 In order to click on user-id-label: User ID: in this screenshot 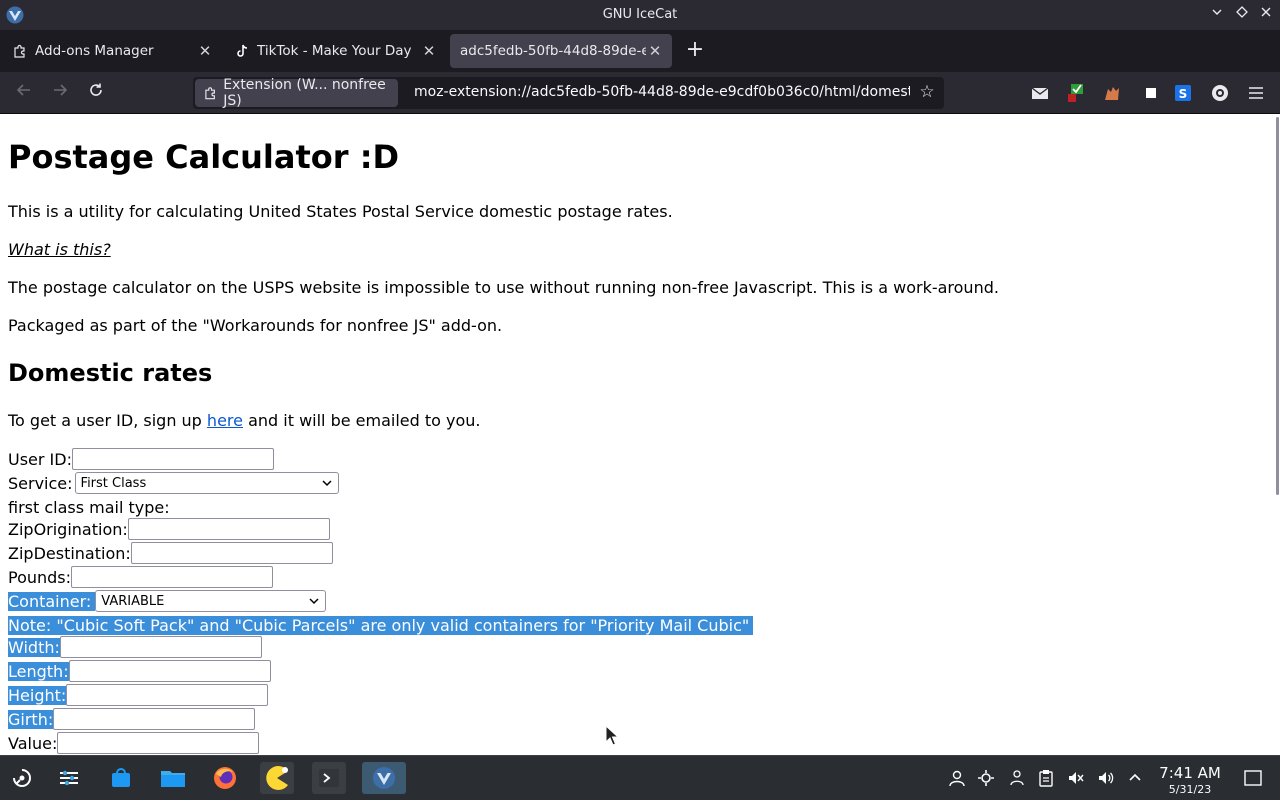, I will do `click(40, 459)`.